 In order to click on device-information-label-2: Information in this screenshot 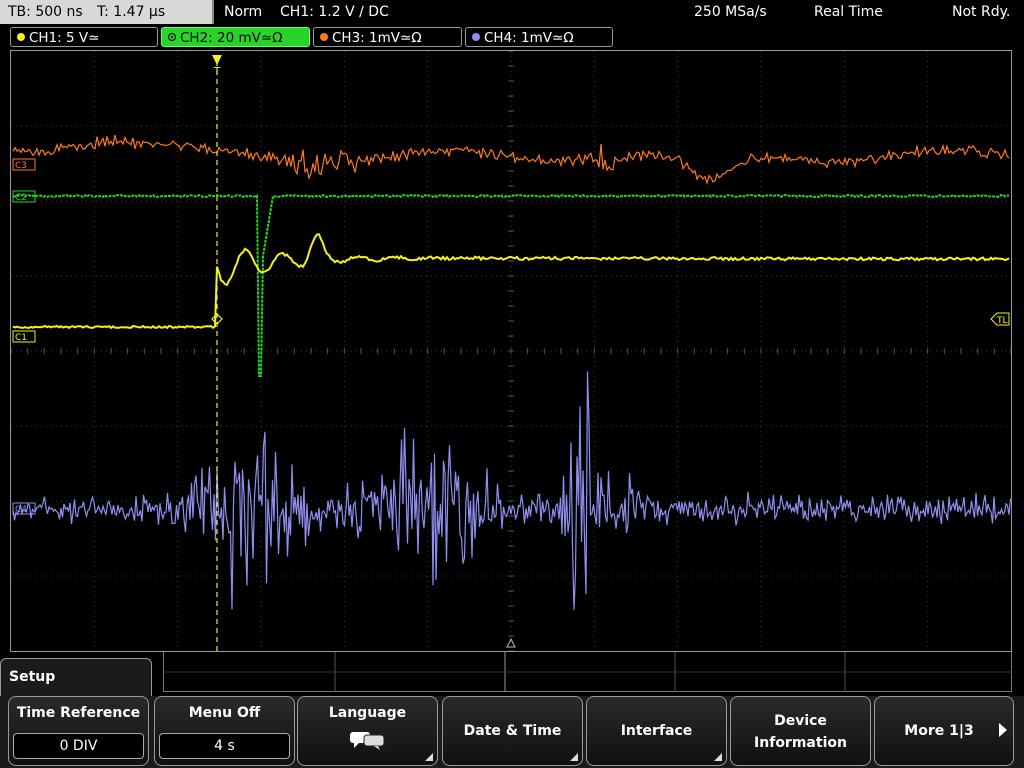, I will do `click(800, 743)`.